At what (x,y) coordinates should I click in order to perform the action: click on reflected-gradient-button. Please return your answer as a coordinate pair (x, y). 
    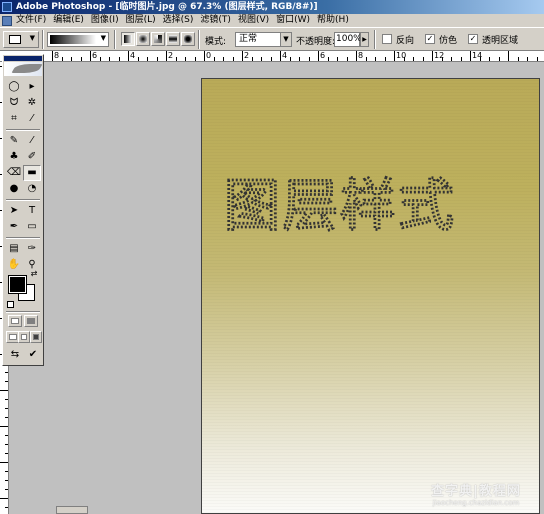
    Looking at the image, I should click on (173, 39).